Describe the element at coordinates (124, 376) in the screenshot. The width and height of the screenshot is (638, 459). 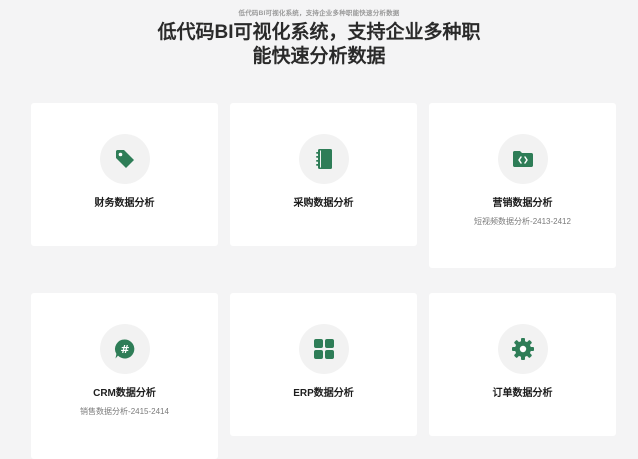
I see `card-crm: # CRM数据分析 销售数据分析-2415-2414` at that location.